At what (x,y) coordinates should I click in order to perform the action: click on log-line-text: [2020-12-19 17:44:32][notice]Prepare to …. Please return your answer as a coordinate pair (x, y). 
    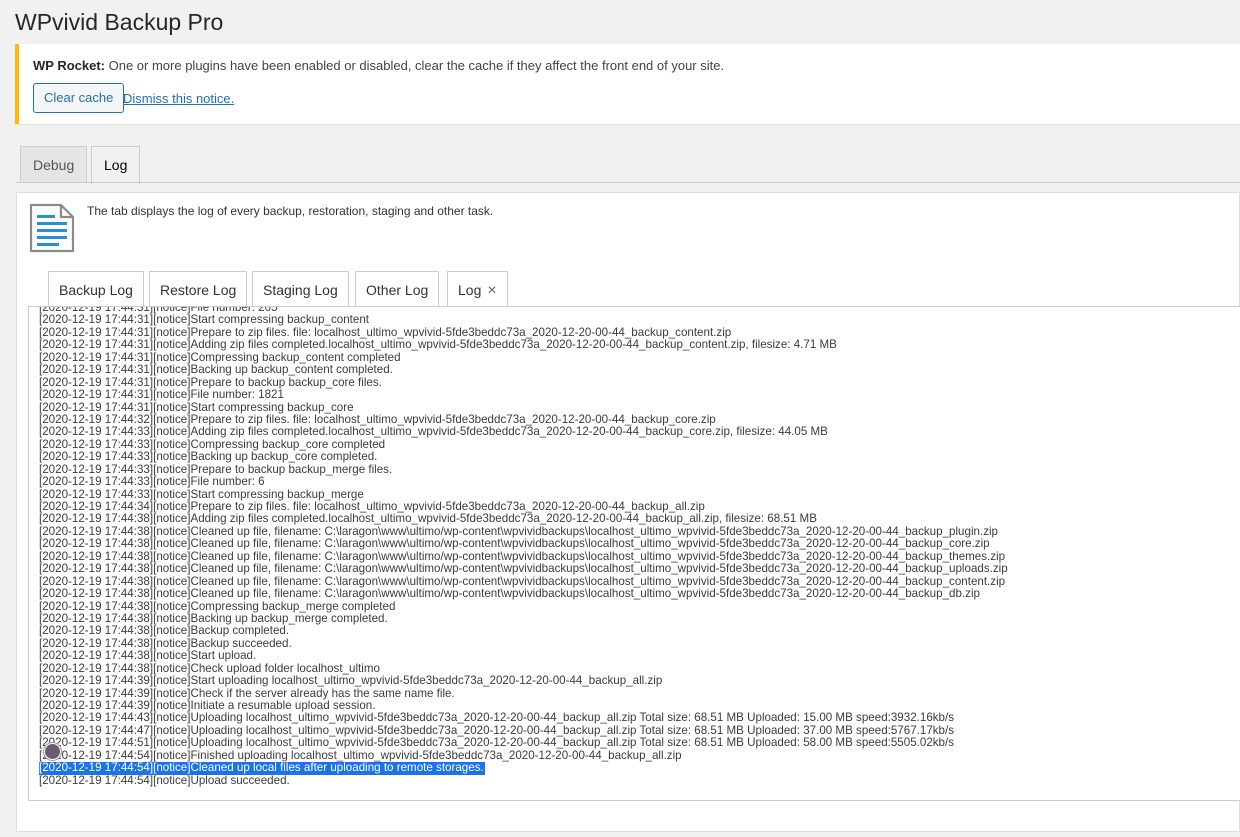
    Looking at the image, I should click on (377, 419).